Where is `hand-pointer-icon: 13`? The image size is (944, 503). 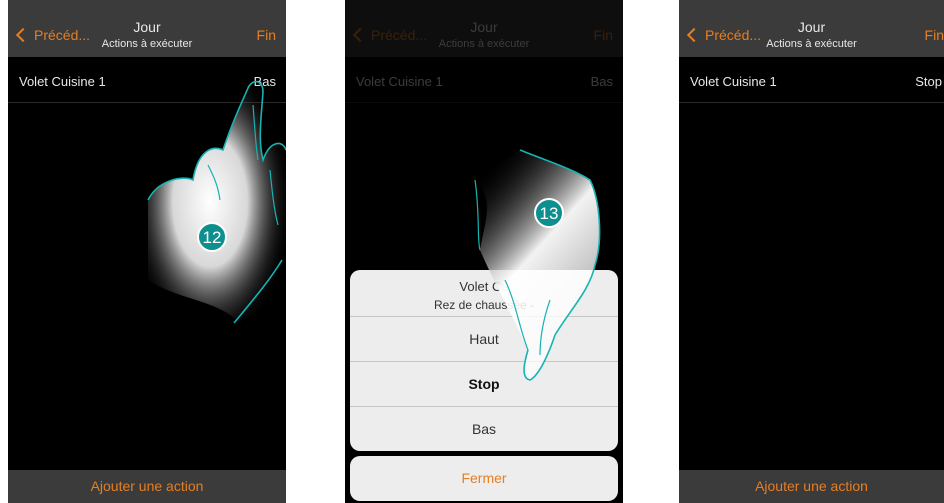 hand-pointer-icon: 13 is located at coordinates (537, 265).